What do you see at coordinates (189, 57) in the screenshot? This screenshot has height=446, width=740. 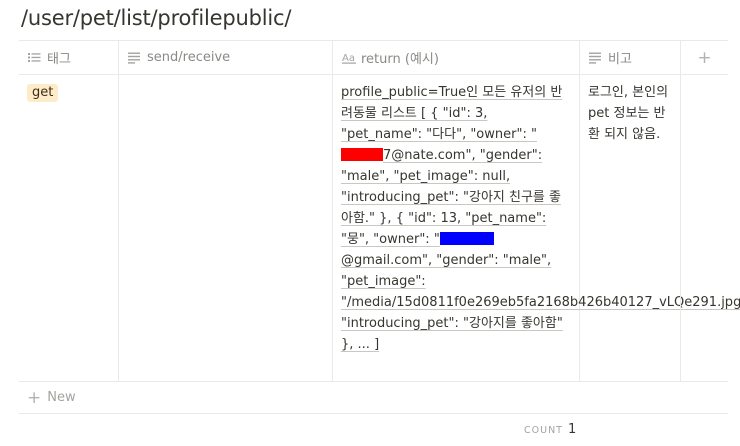 I see `column-header-label: send/receive` at bounding box center [189, 57].